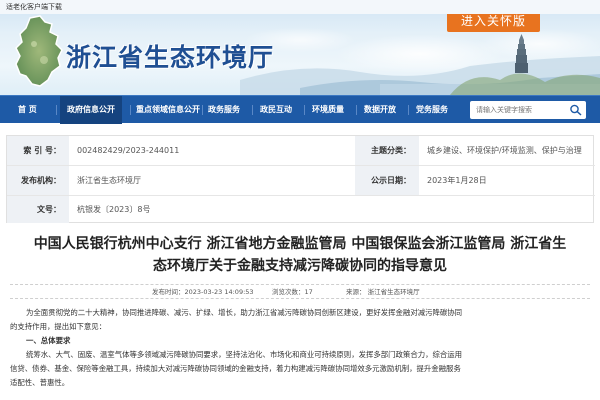 The height and width of the screenshot is (400, 600). I want to click on docno-label: 文号：, so click(38, 209).